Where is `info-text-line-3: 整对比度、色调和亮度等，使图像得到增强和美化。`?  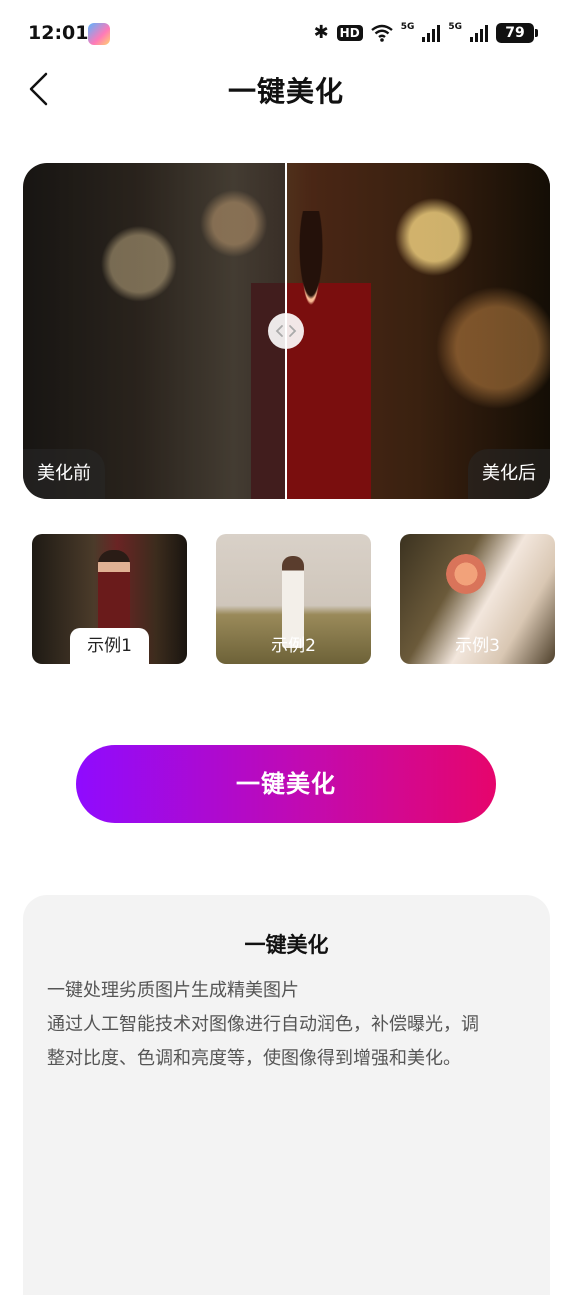 info-text-line-3: 整对比度、色调和亮度等，使图像得到增强和美化。 is located at coordinates (254, 1058).